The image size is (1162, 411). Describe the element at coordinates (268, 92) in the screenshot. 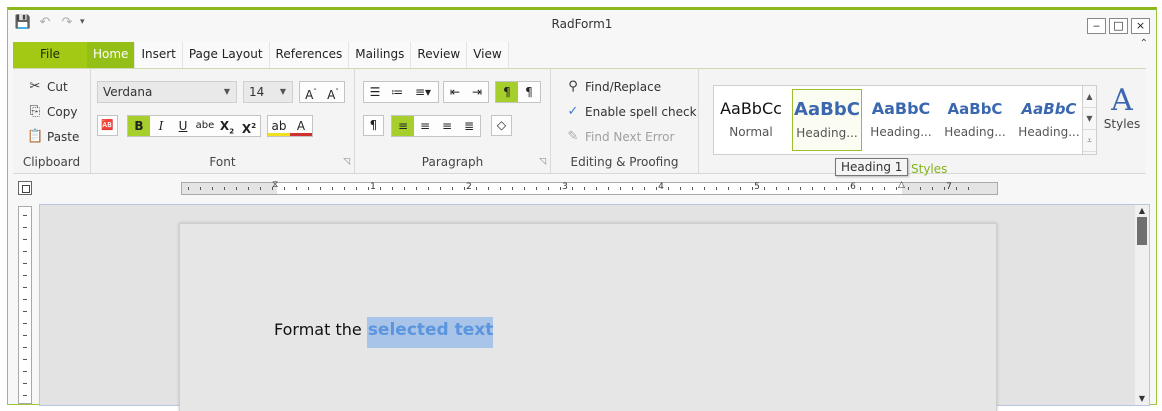

I see `font-size-select: 14 ▼` at that location.